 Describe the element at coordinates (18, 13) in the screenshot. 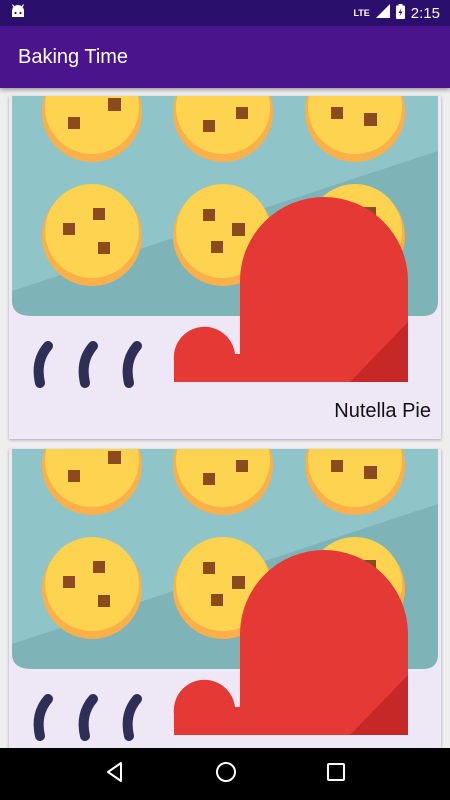

I see `android-icon` at that location.